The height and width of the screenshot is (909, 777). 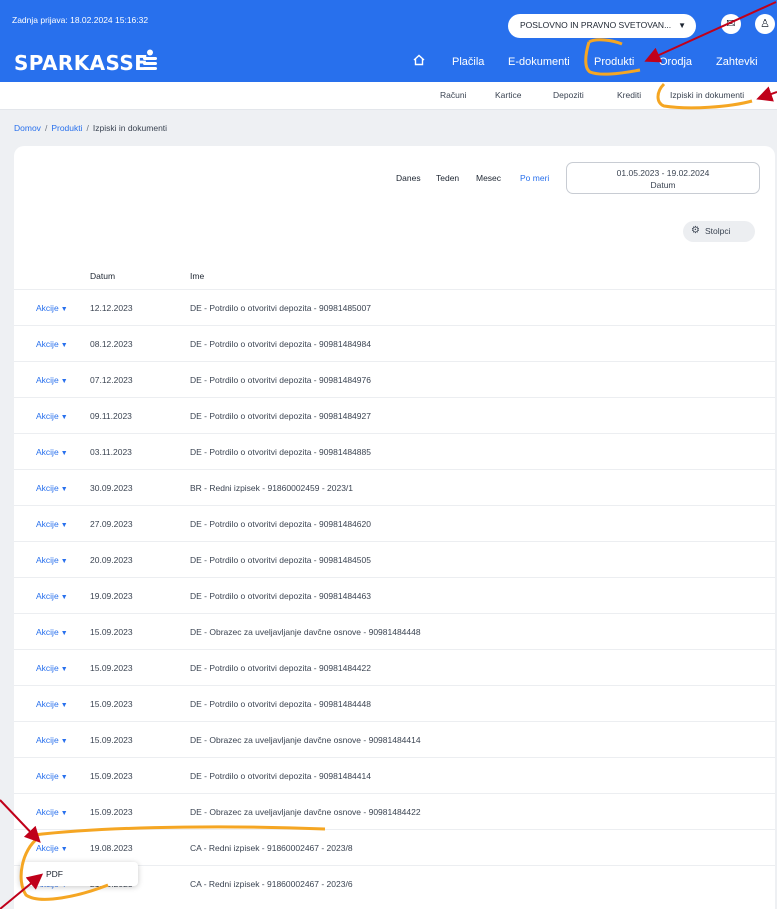 What do you see at coordinates (111, 596) in the screenshot?
I see `cell-date: 19.09.2023` at bounding box center [111, 596].